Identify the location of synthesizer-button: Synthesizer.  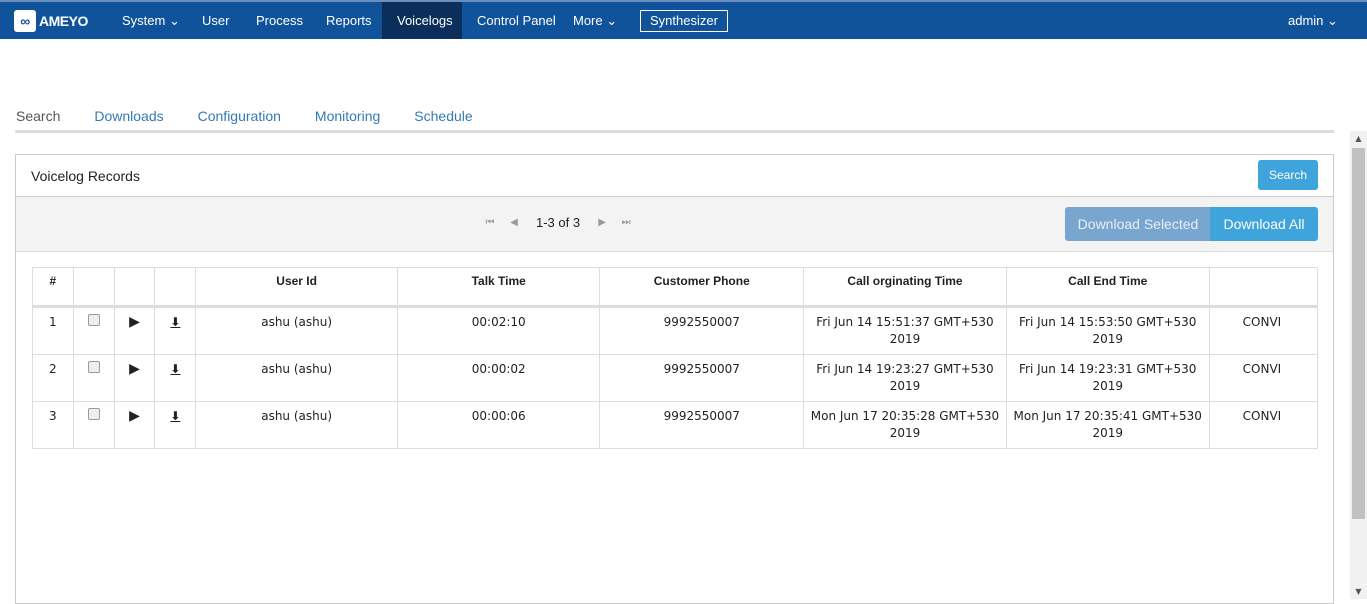
(684, 21).